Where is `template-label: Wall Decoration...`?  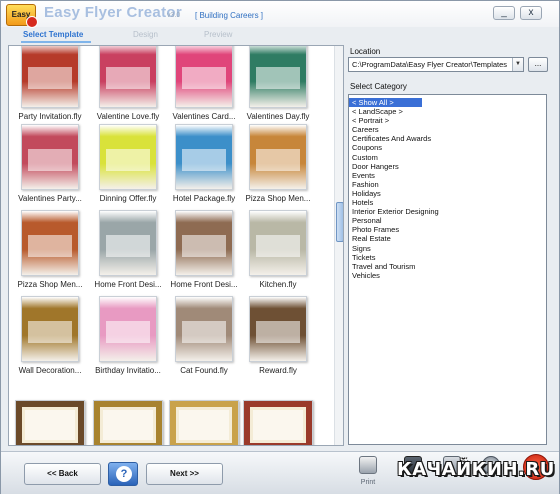
template-label: Wall Decoration... is located at coordinates (50, 370).